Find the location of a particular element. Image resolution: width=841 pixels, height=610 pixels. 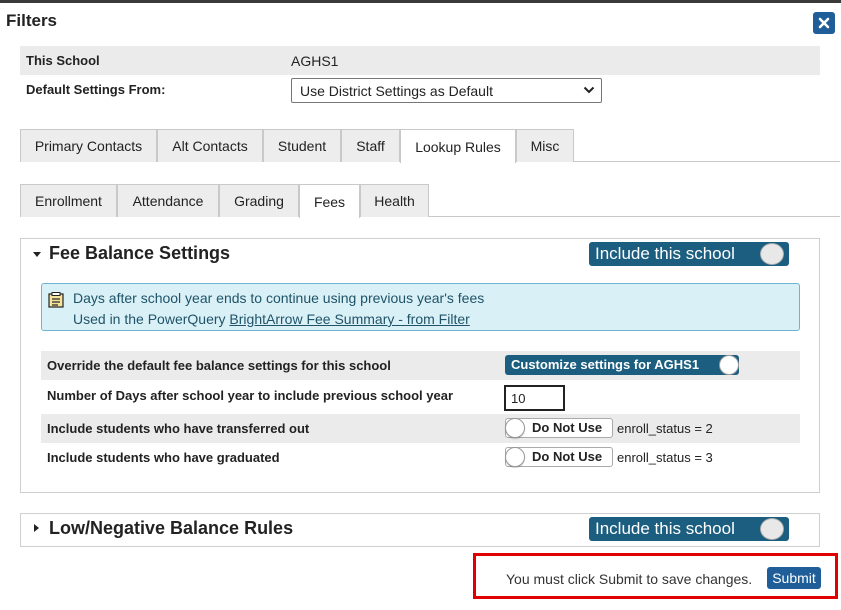

tab-alt-contacts: Alt Contacts is located at coordinates (210, 145).